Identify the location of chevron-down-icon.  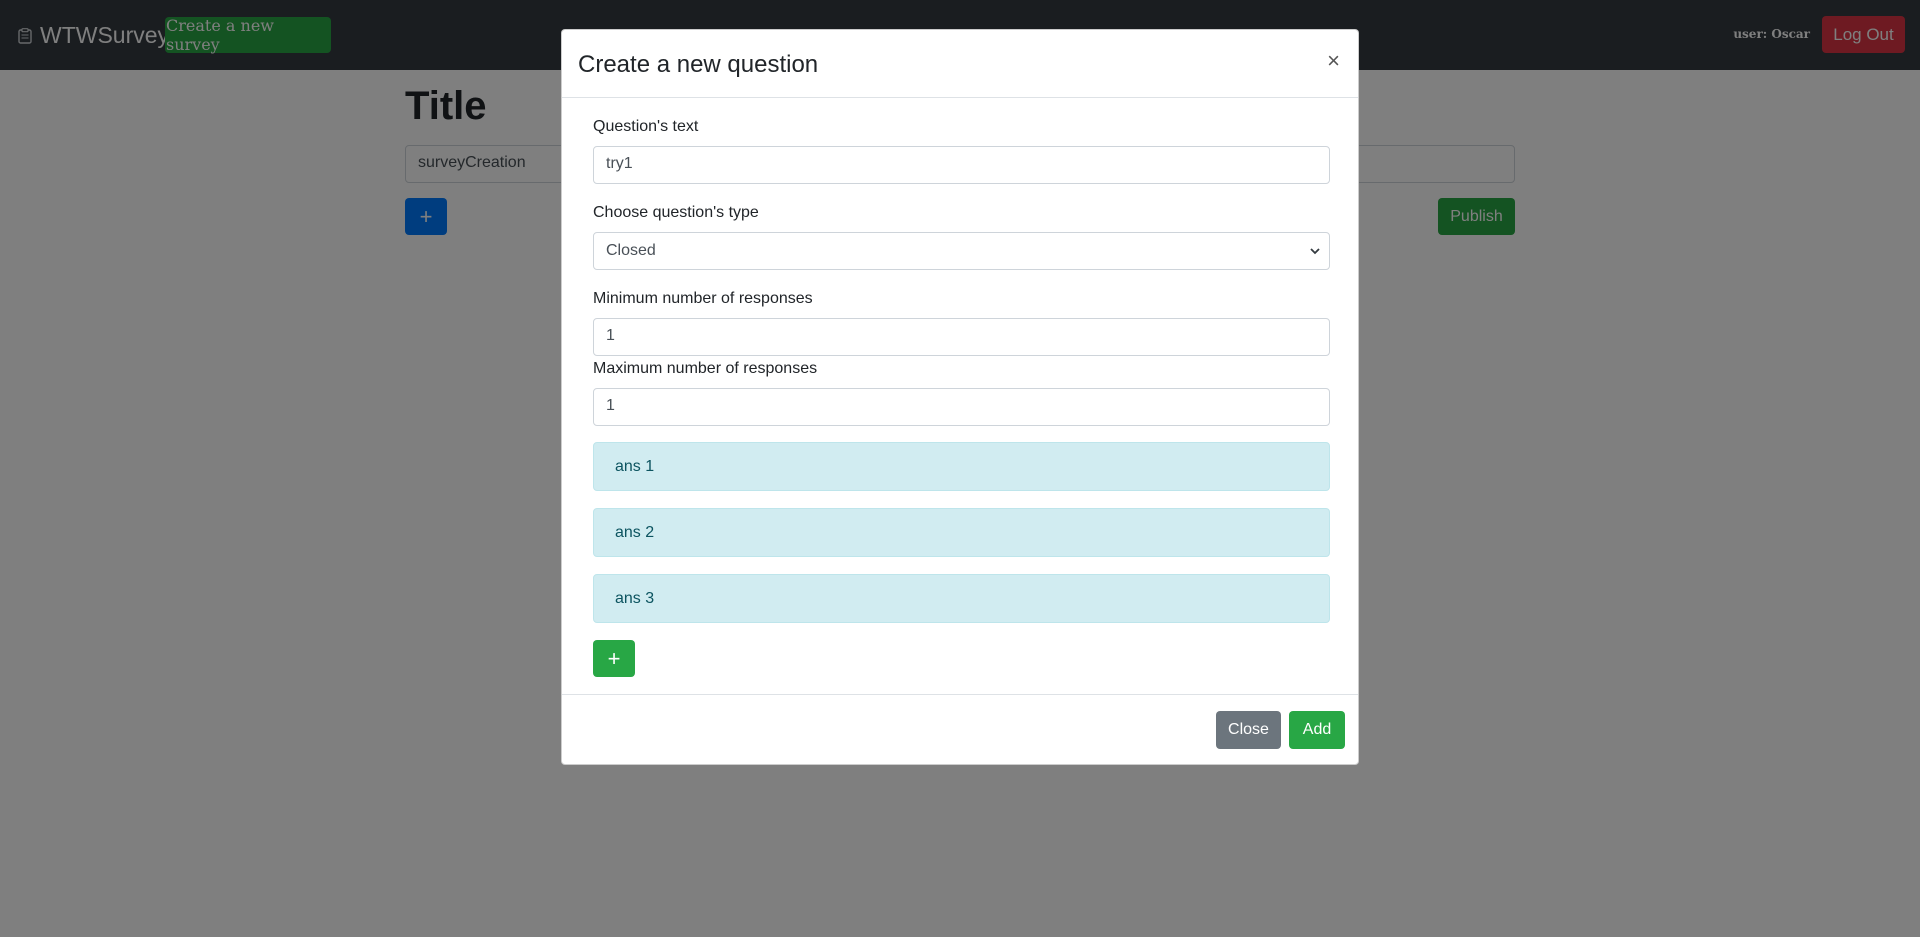
(1315, 251).